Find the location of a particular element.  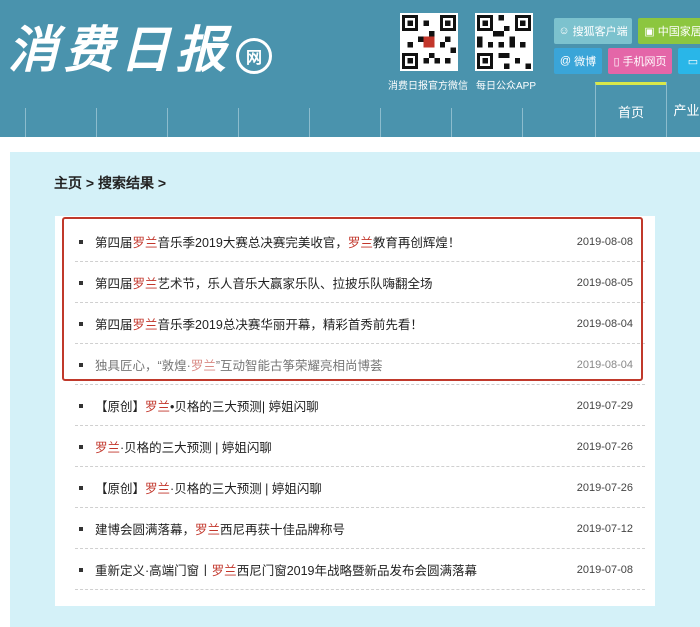

mobile-web-button: ▯ 手机网页 is located at coordinates (640, 61).